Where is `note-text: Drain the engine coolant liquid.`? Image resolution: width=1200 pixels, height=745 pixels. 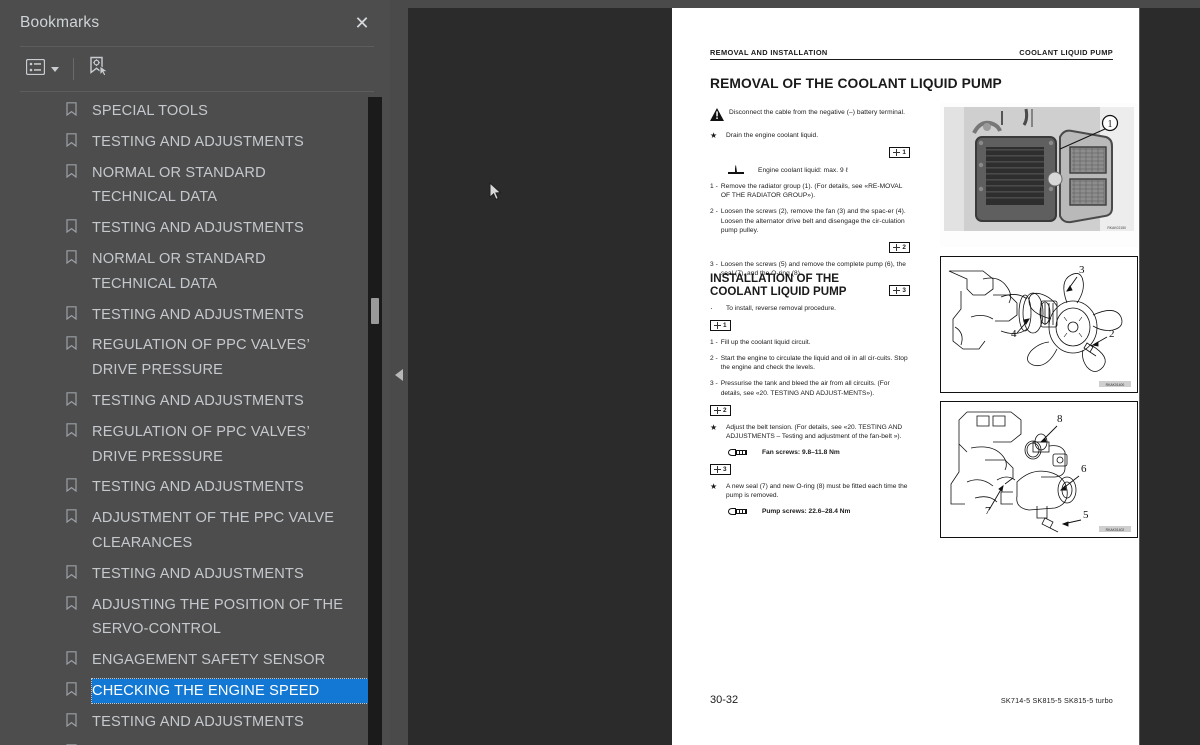 note-text: Drain the engine coolant liquid. is located at coordinates (772, 136).